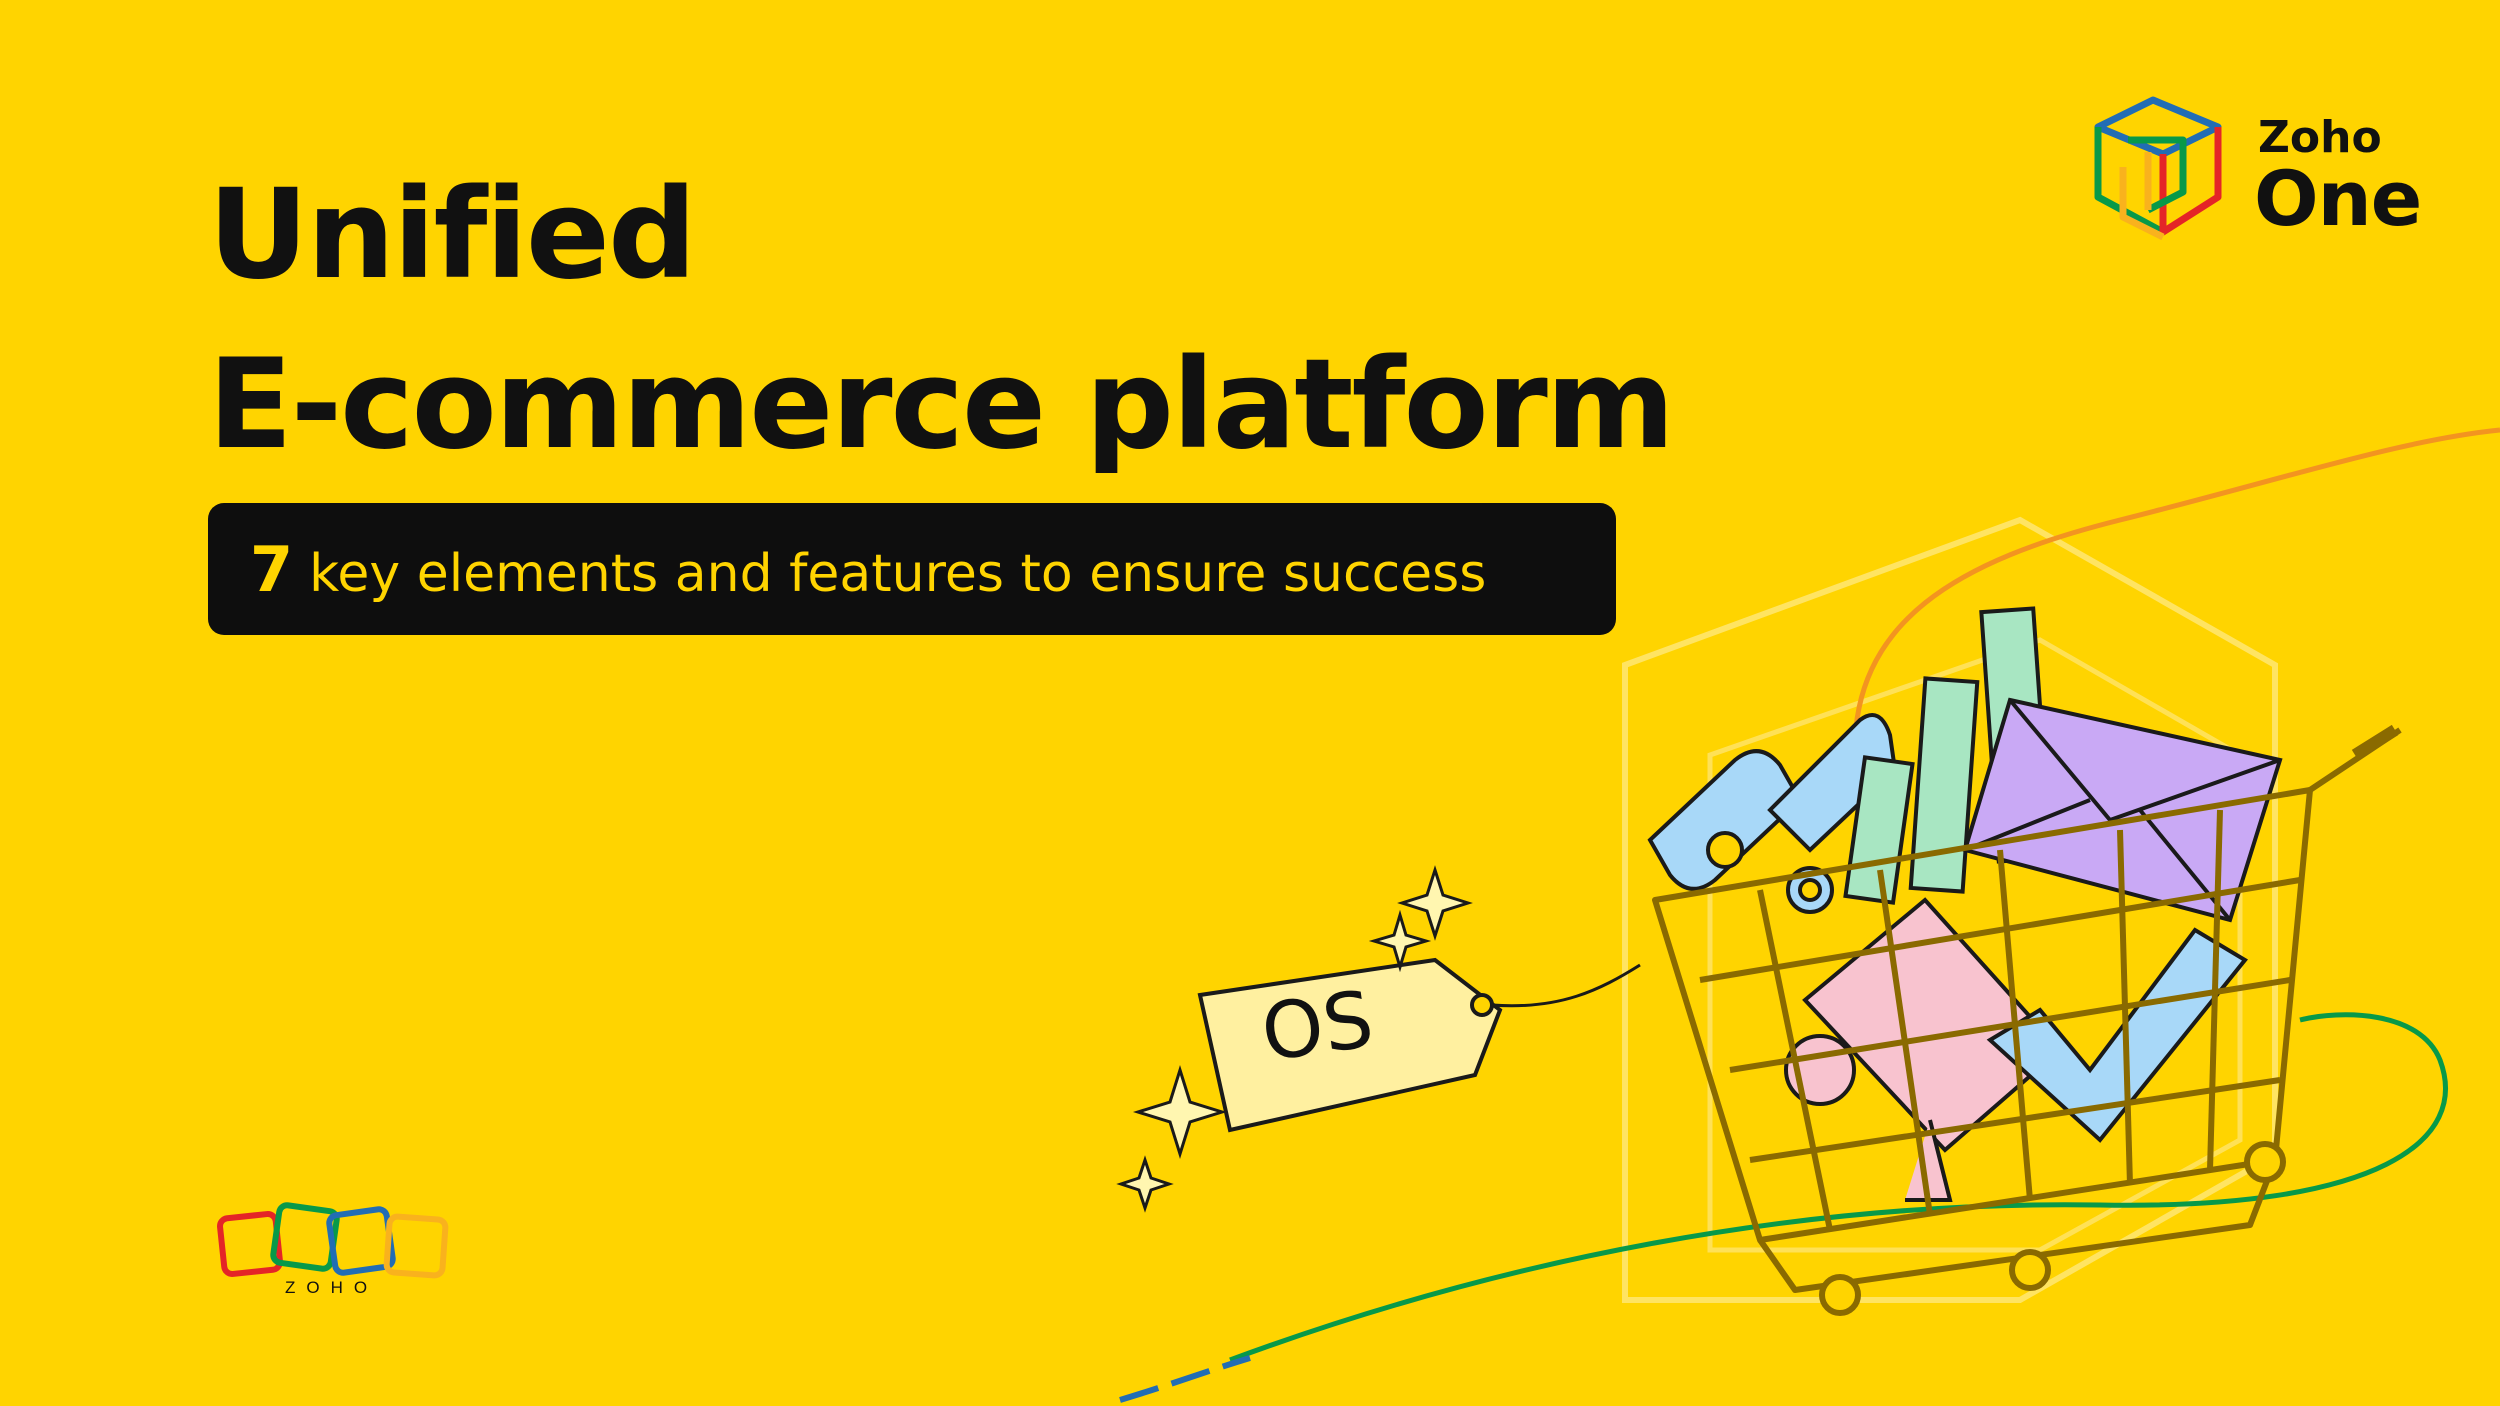 Image resolution: width=2500 pixels, height=1406 pixels. What do you see at coordinates (1317, 1027) in the screenshot?
I see `price-tag-label: OS` at bounding box center [1317, 1027].